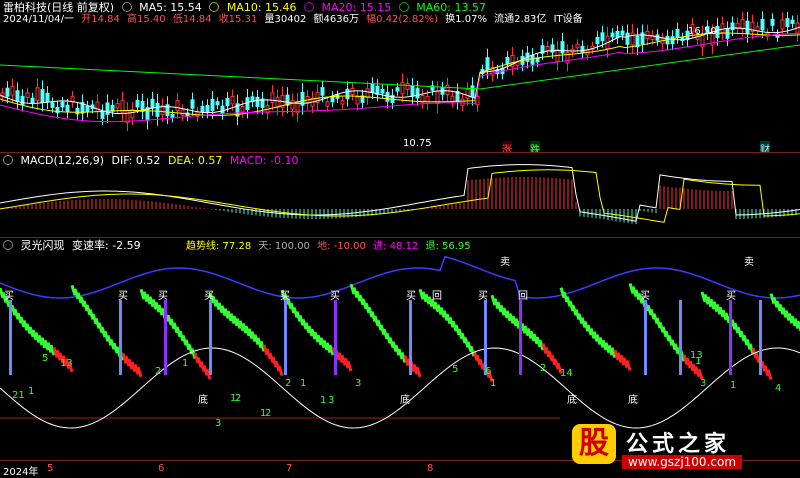  Describe the element at coordinates (8, 160) in the screenshot. I see `macd-settings-icon` at that location.